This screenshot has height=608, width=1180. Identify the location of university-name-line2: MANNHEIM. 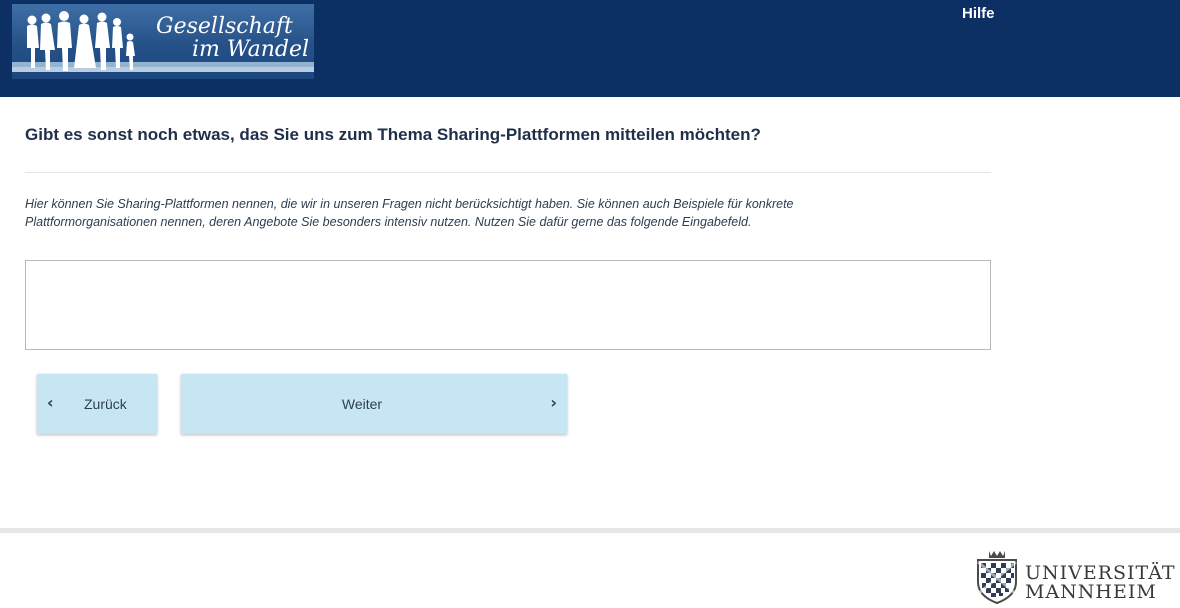
(1091, 592).